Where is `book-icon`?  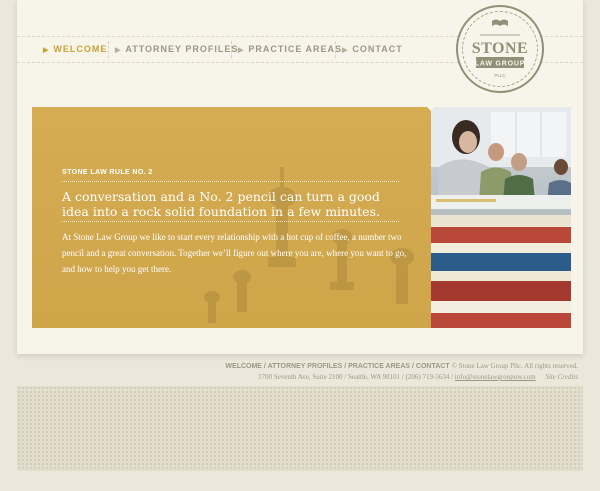
book-icon is located at coordinates (500, 22).